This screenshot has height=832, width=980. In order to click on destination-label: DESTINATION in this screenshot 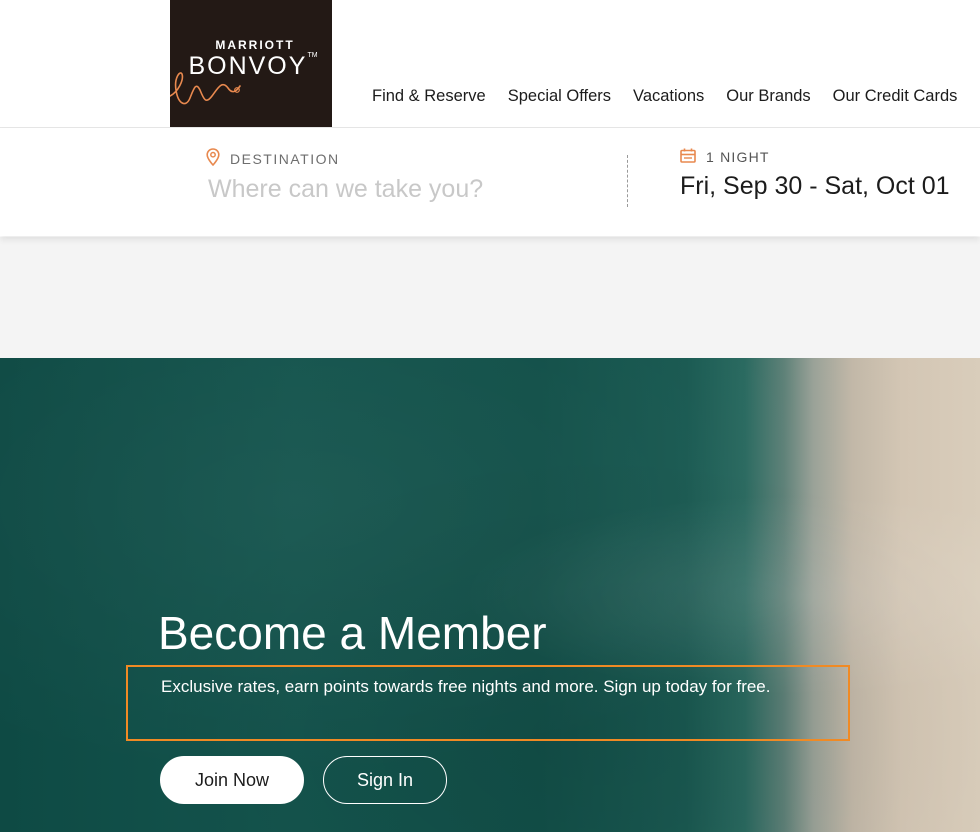, I will do `click(285, 158)`.